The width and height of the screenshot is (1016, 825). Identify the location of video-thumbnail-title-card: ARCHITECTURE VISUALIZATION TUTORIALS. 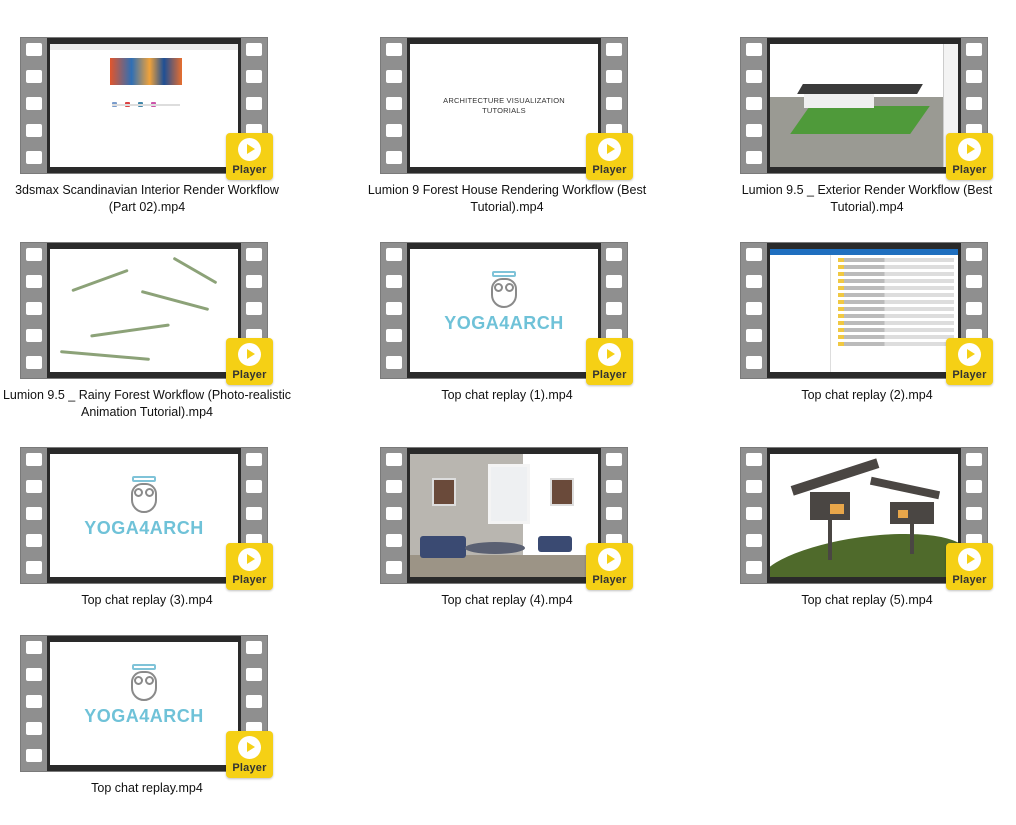
(504, 105).